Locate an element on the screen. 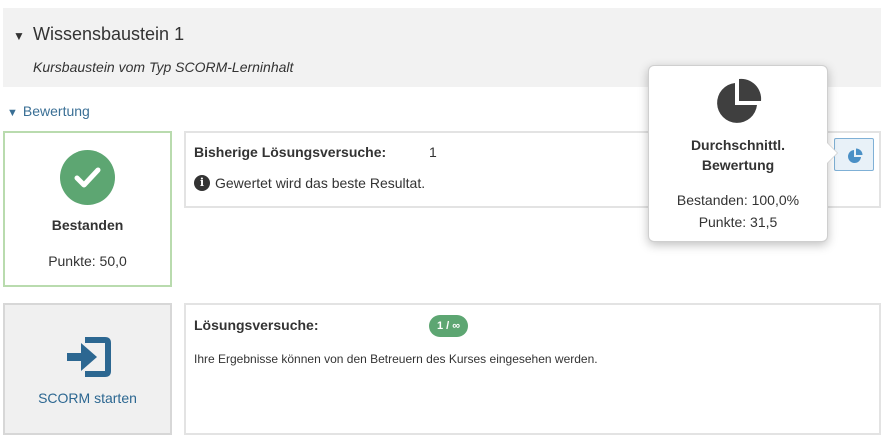  status-points: Punkte: 50,0 is located at coordinates (87, 261).